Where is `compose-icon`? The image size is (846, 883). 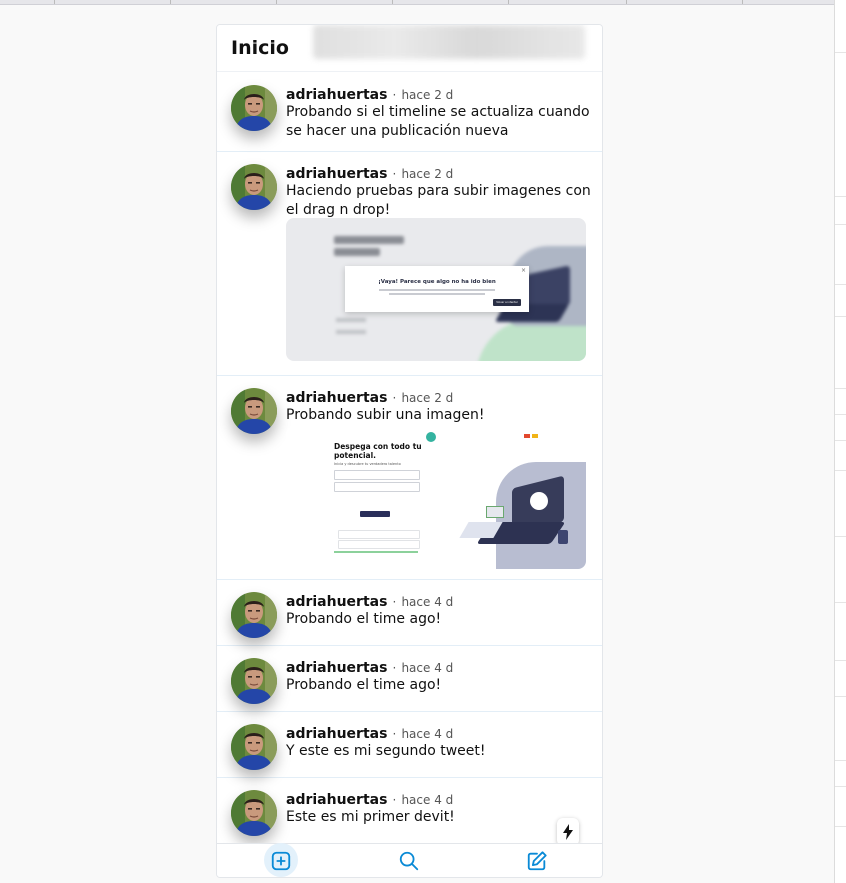
compose-icon is located at coordinates (537, 861).